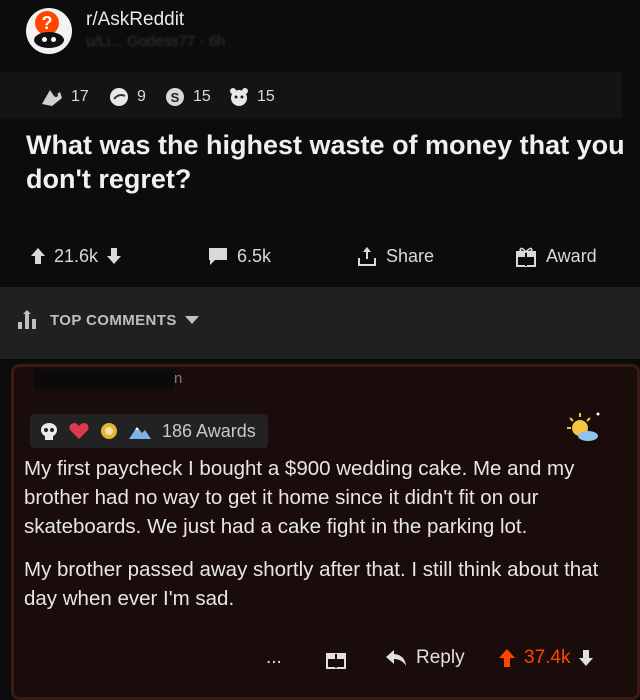 The height and width of the screenshot is (700, 640). I want to click on comment-vote-count: 37.4k, so click(547, 657).